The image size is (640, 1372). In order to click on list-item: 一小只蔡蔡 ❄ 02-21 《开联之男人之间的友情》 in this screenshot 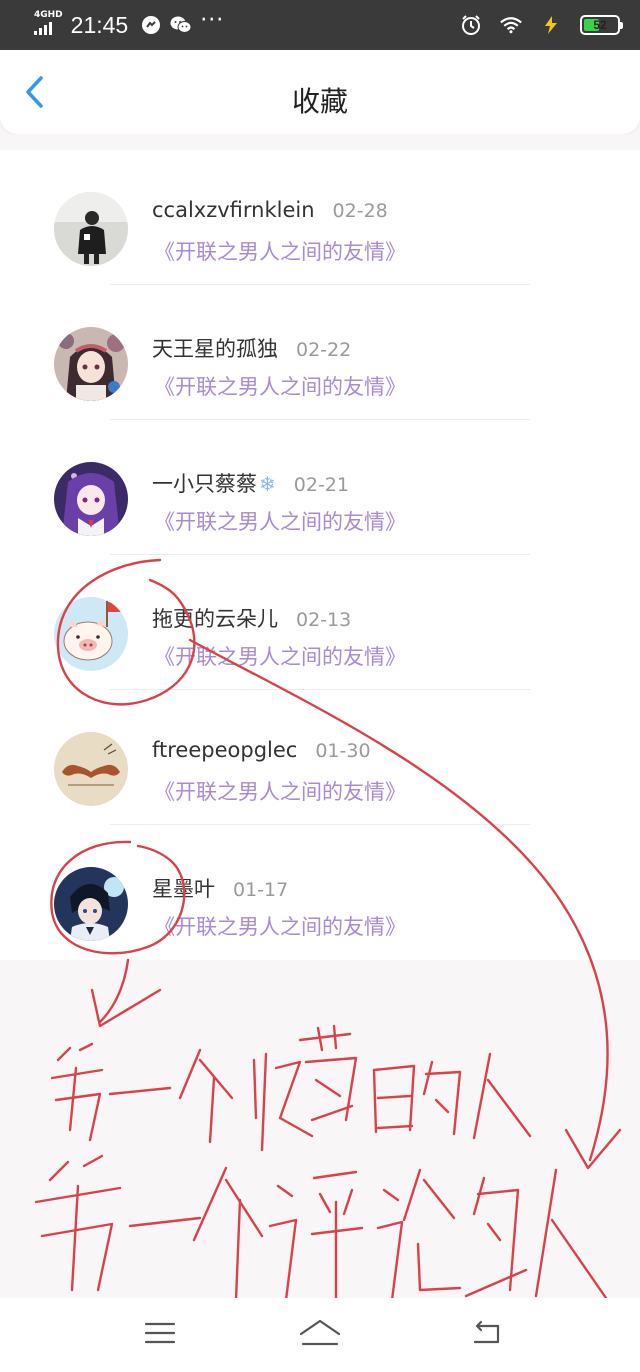, I will do `click(320, 487)`.